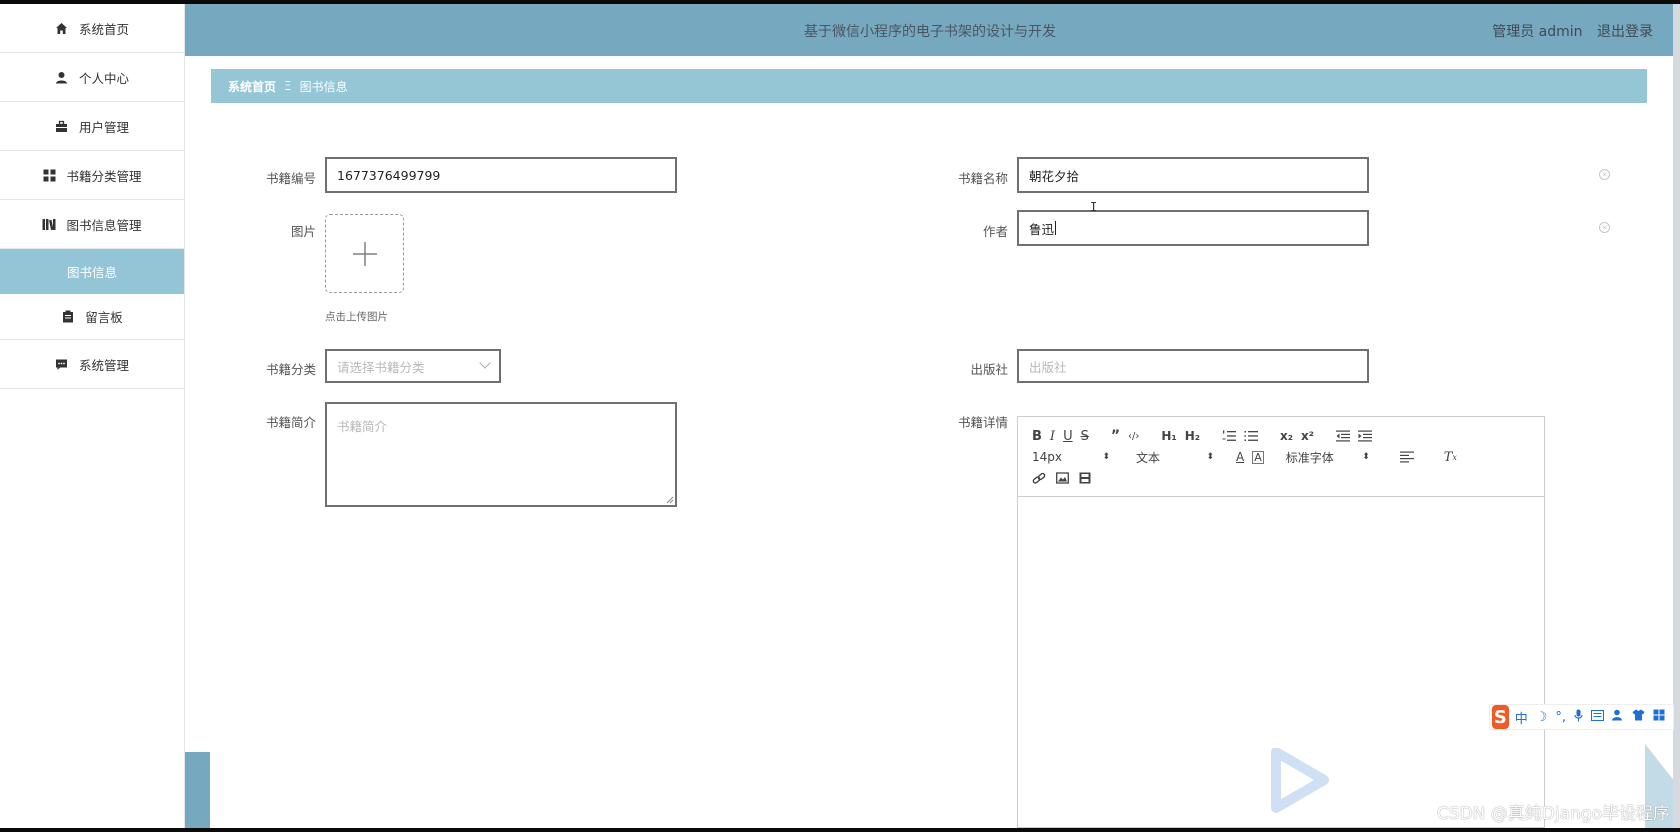 The height and width of the screenshot is (832, 1680). Describe the element at coordinates (1193, 175) in the screenshot. I see `book-name-input: 朝花夕拾` at that location.